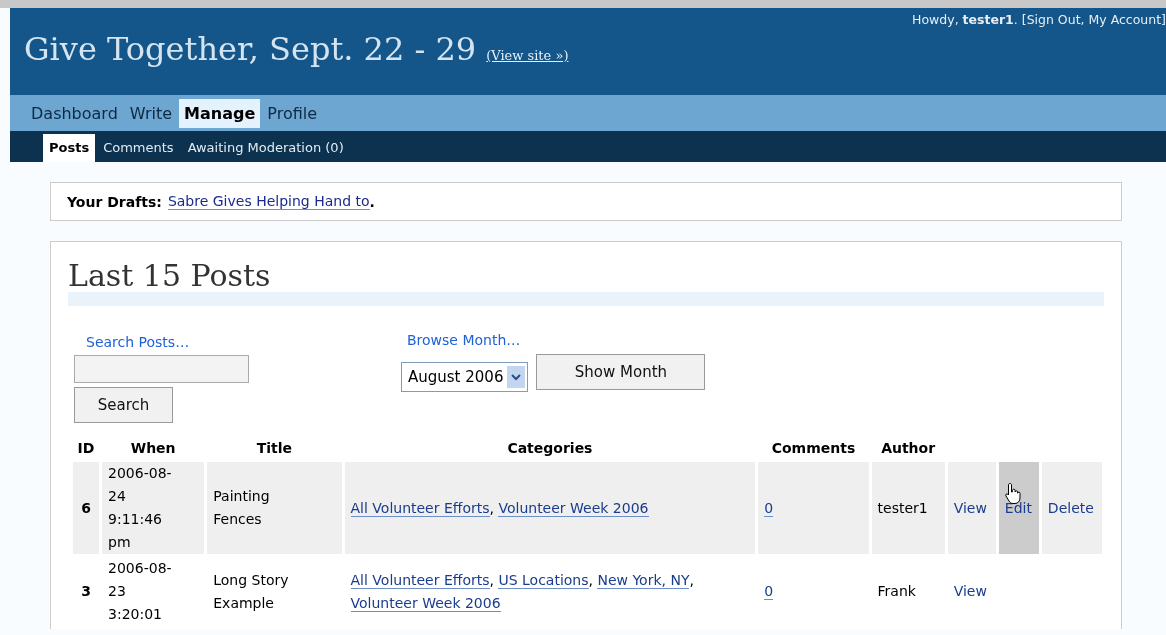 The width and height of the screenshot is (1166, 635). What do you see at coordinates (169, 276) in the screenshot?
I see `panel-heading: Last 15 Posts` at bounding box center [169, 276].